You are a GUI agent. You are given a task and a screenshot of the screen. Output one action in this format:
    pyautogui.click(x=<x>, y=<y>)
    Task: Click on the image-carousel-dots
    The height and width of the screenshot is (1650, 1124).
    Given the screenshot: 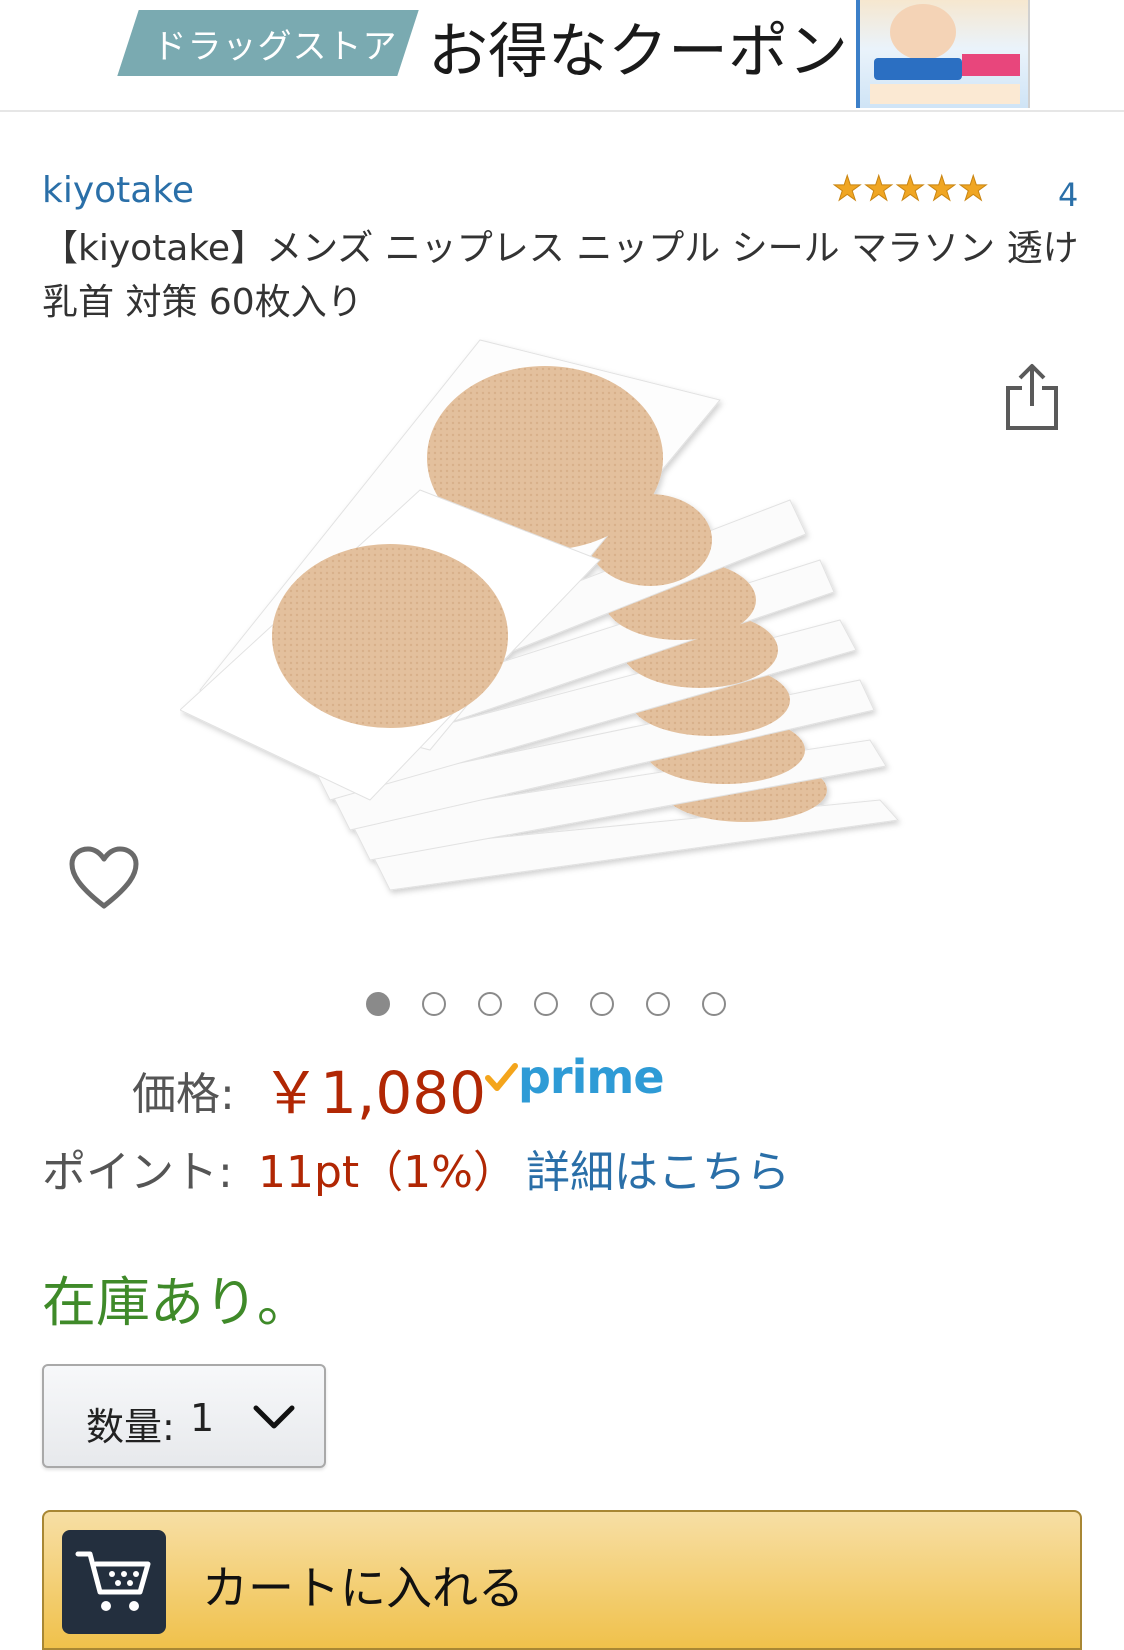 What is the action you would take?
    pyautogui.click(x=546, y=1004)
    